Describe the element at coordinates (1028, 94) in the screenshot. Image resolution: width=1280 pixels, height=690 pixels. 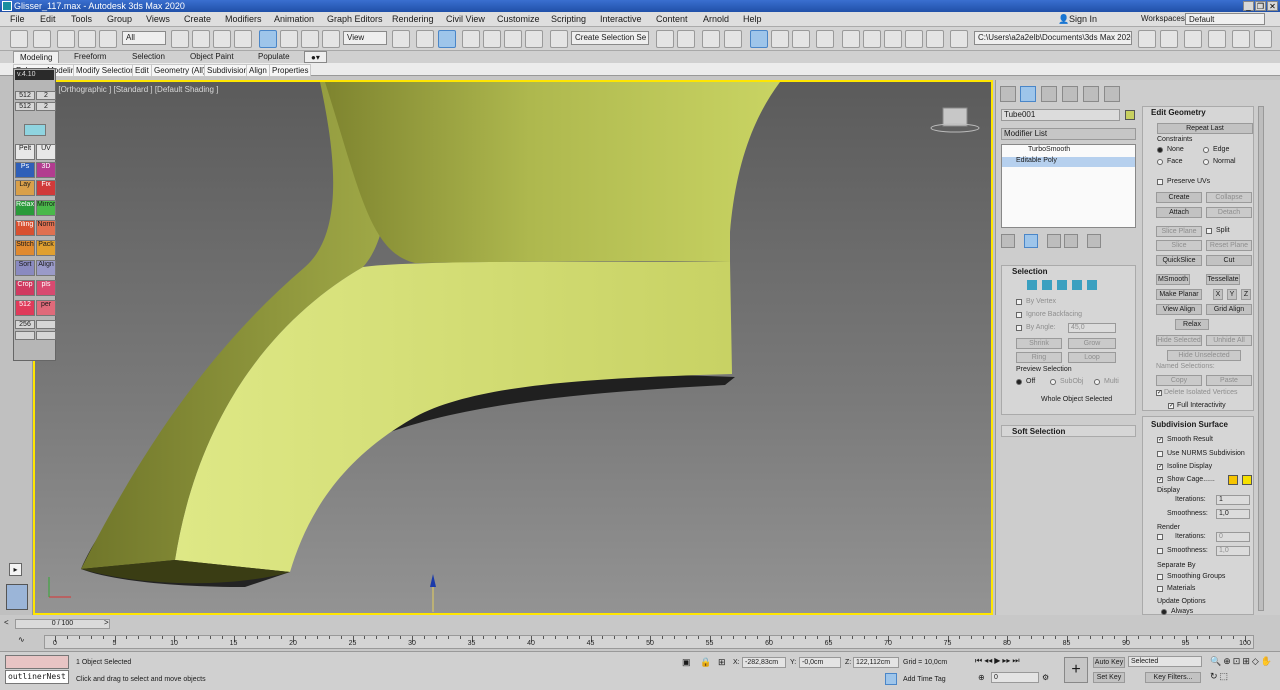
I see `modify-tab-icon` at that location.